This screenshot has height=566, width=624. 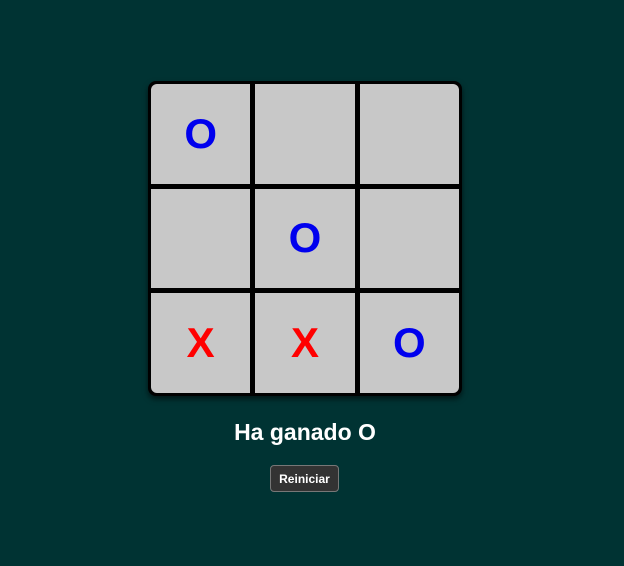 What do you see at coordinates (409, 343) in the screenshot?
I see `board-cell-9: O` at bounding box center [409, 343].